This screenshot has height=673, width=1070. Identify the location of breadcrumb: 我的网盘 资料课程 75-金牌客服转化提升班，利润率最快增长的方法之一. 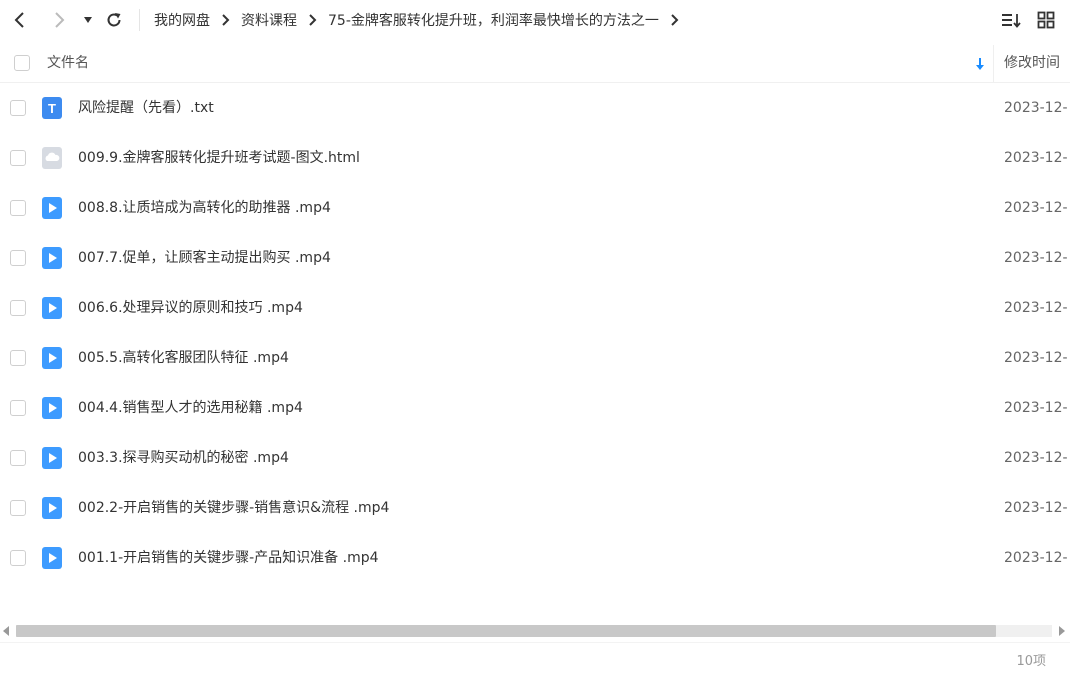
(422, 20).